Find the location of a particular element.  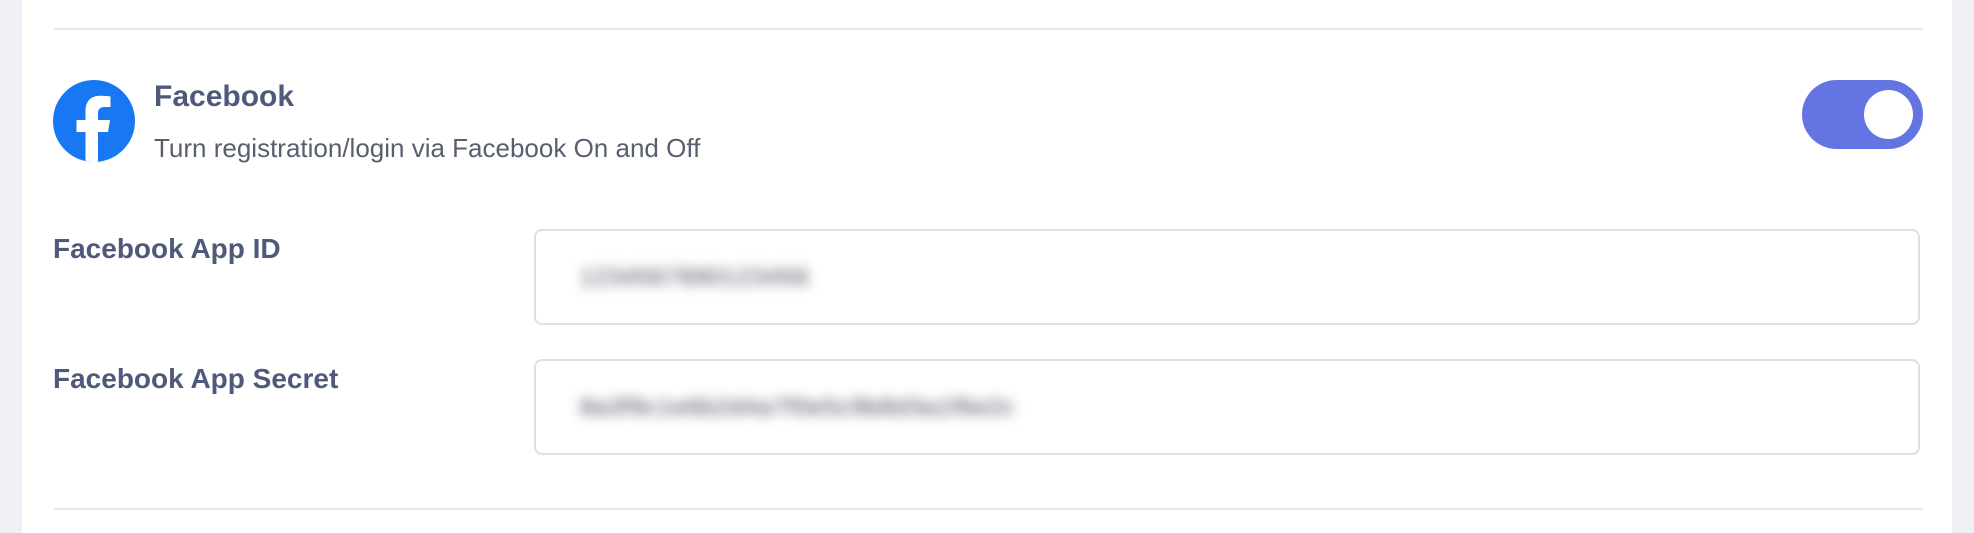

app-secret-value: 8a3f9c1e6b2d4a7f0e5c9b8d3a1f6e2c is located at coordinates (798, 407).